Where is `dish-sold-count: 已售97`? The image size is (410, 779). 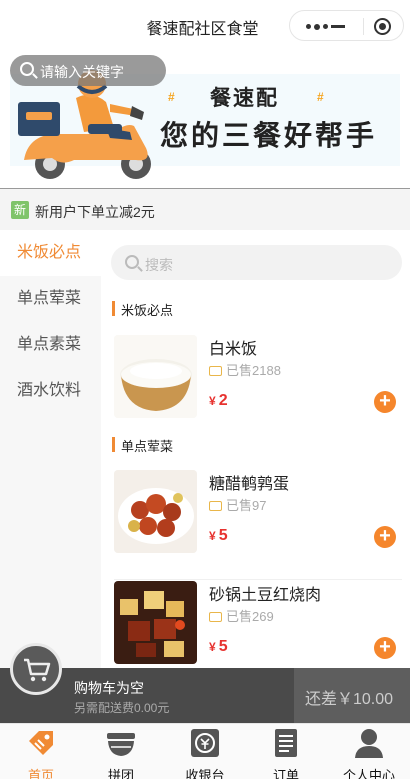 dish-sold-count: 已售97 is located at coordinates (237, 504).